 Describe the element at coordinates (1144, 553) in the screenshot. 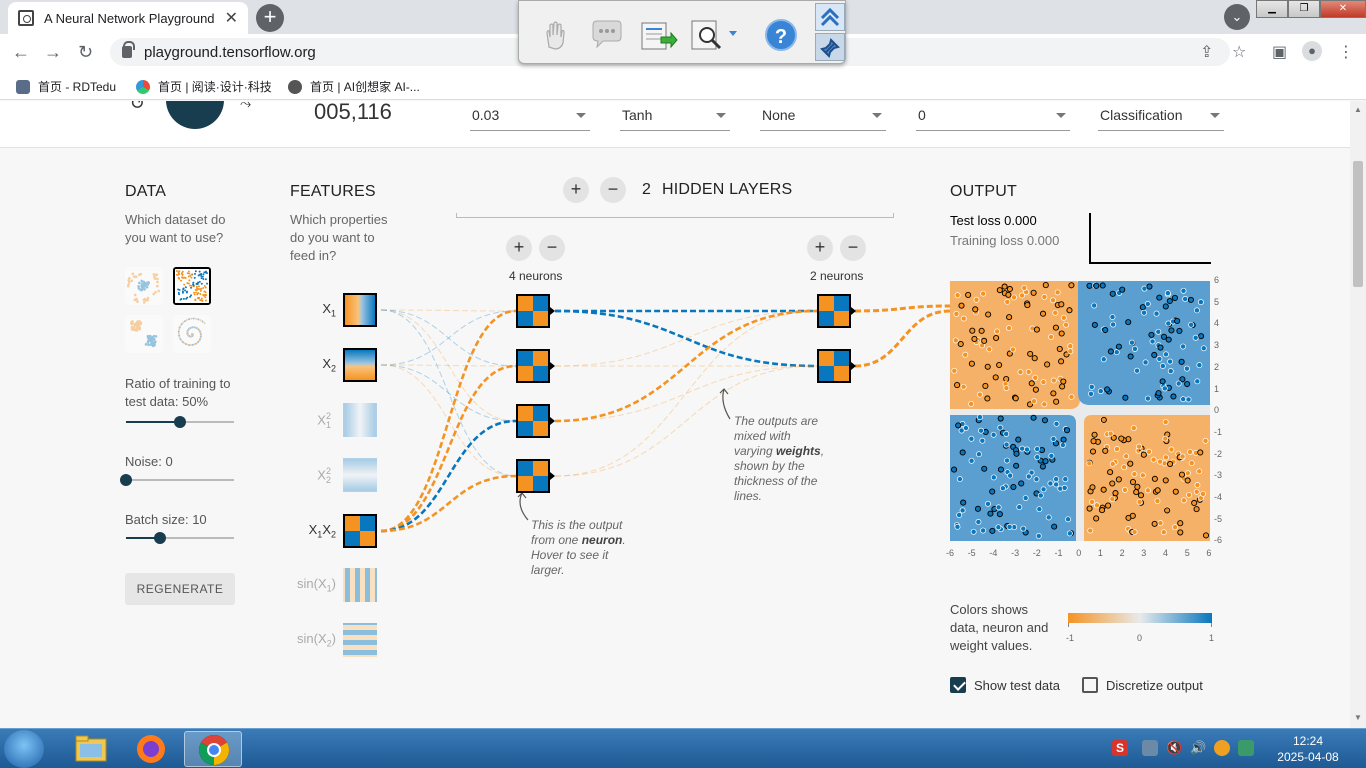

I see `x-tick-label: 3` at that location.